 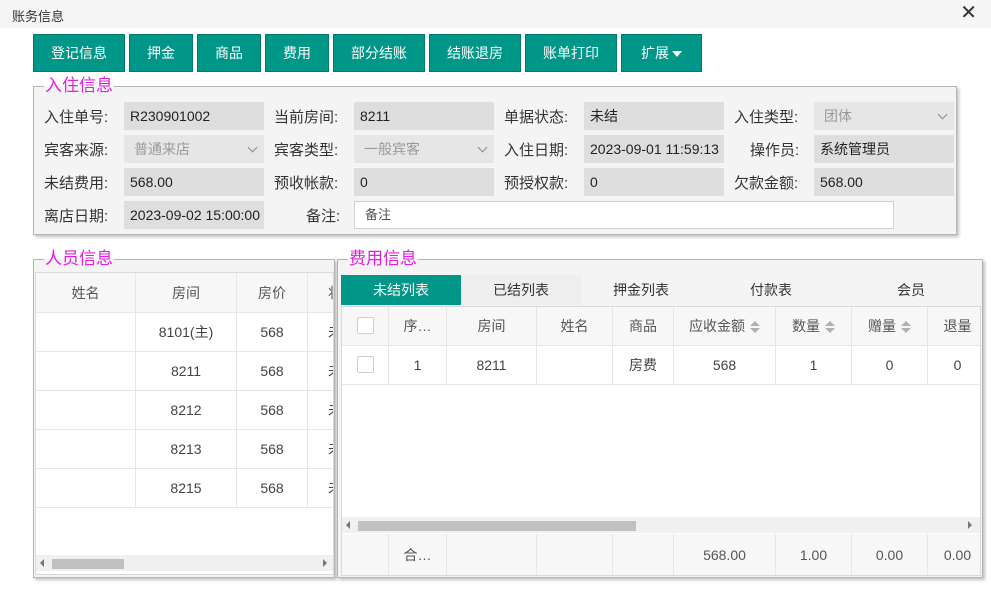 What do you see at coordinates (884, 116) in the screenshot?
I see `checkin-type-select: 团体` at bounding box center [884, 116].